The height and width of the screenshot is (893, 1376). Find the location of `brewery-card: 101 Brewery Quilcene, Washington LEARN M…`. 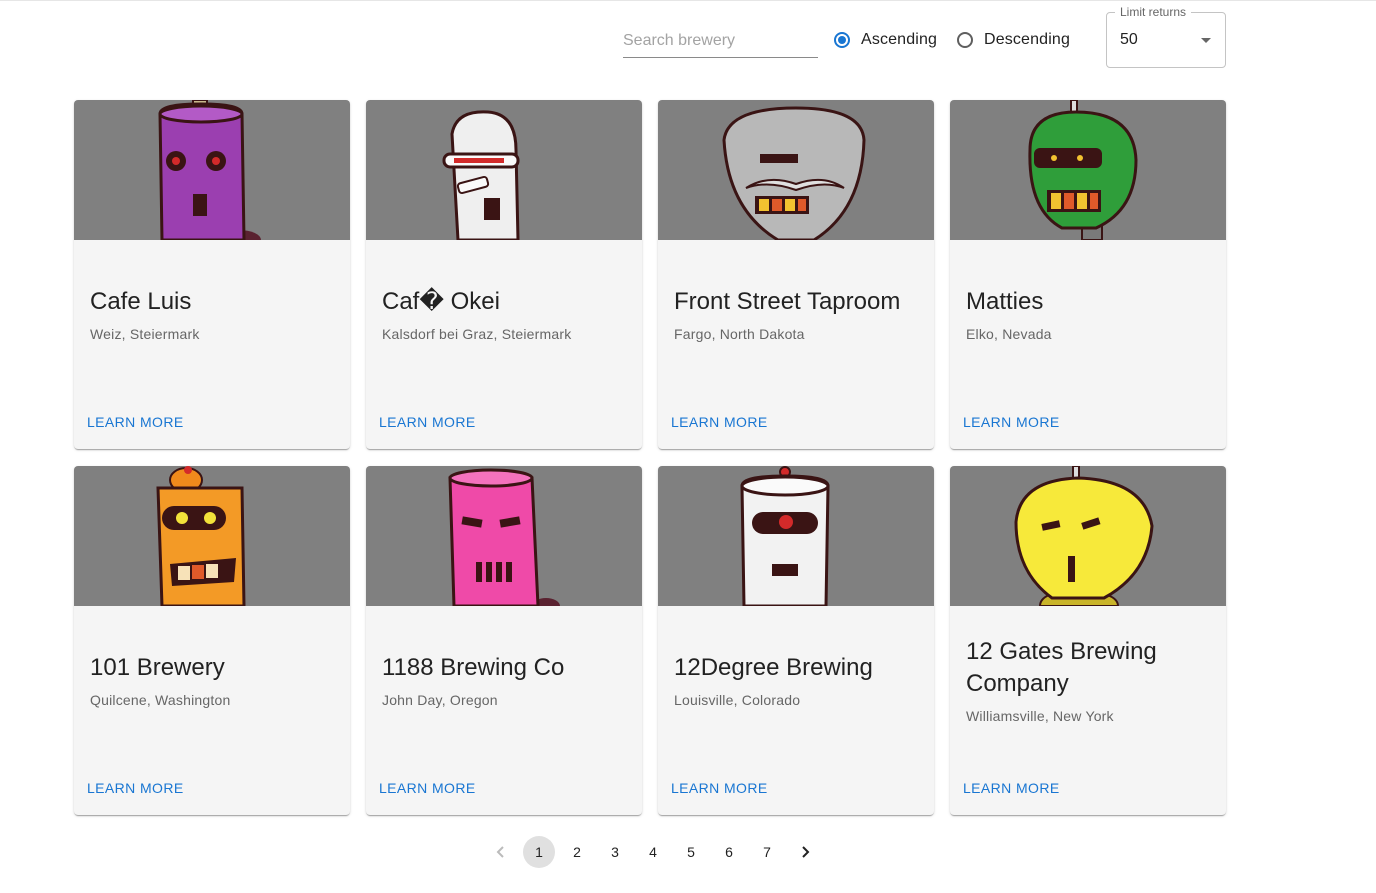

brewery-card: 101 Brewery Quilcene, Washington LEARN M… is located at coordinates (212, 640).